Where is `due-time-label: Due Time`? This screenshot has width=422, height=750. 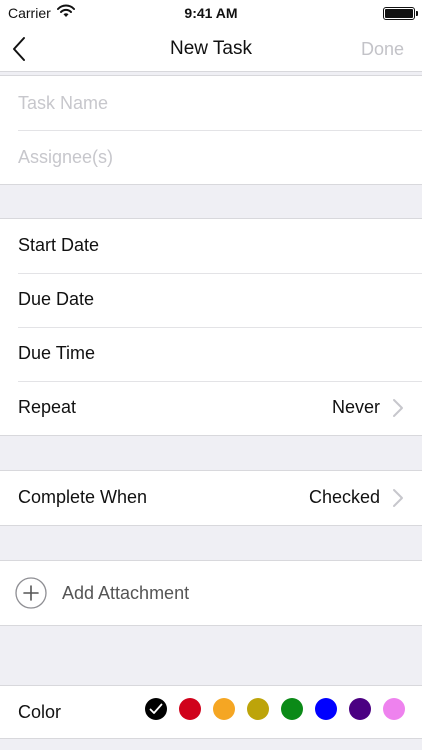
due-time-label: Due Time is located at coordinates (57, 353).